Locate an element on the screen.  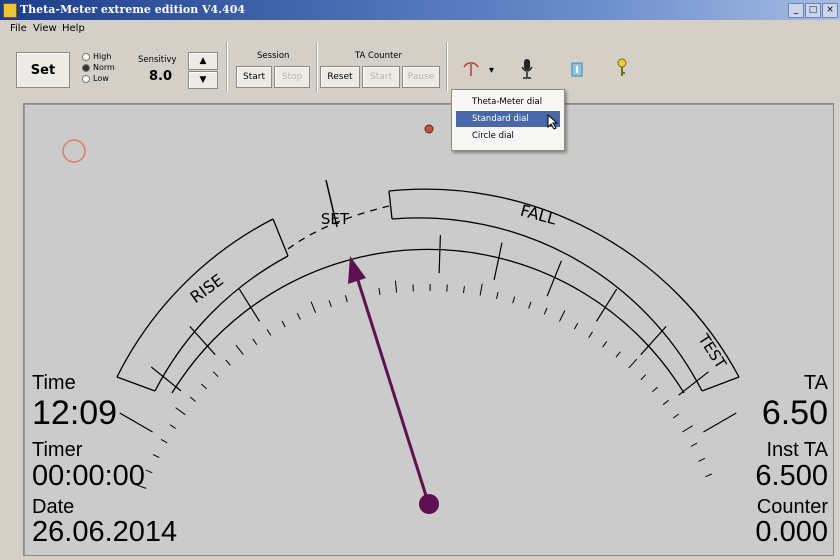
inst-ta-value: 6.500 is located at coordinates (791, 476).